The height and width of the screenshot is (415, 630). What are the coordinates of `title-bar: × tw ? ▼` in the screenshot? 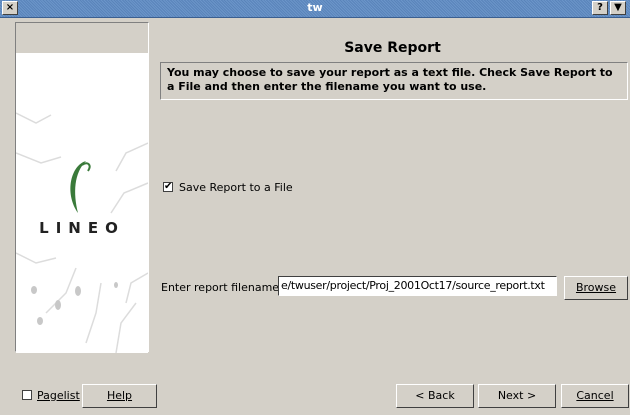 It's located at (315, 9).